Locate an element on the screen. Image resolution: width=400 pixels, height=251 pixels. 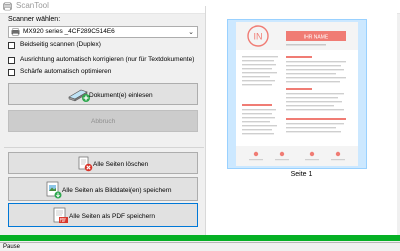
sharpness-option: Schärfe automatisch optimieren is located at coordinates (103, 73).